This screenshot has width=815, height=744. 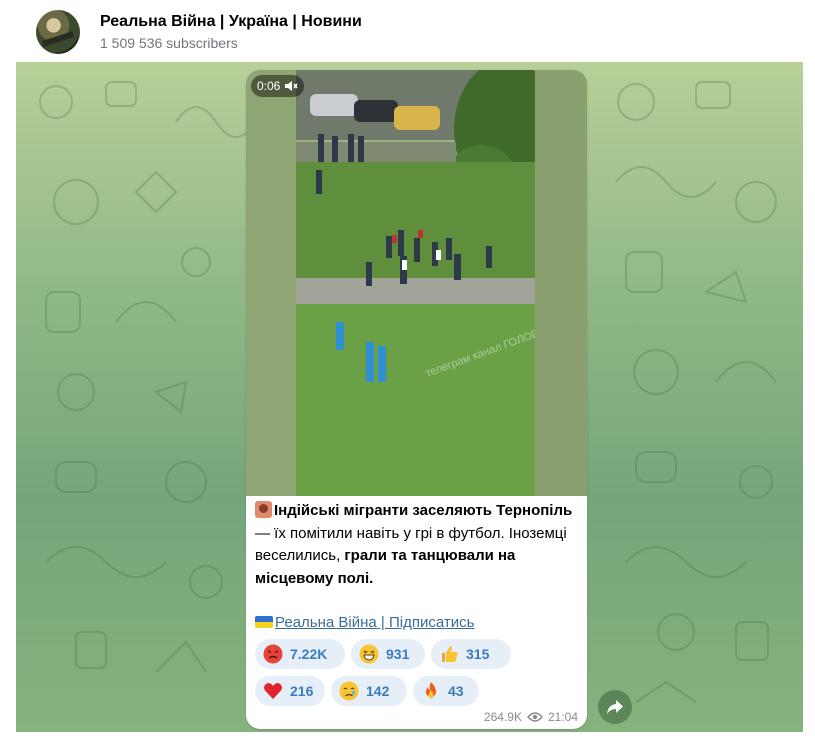 What do you see at coordinates (561, 283) in the screenshot?
I see `video-blur-right` at bounding box center [561, 283].